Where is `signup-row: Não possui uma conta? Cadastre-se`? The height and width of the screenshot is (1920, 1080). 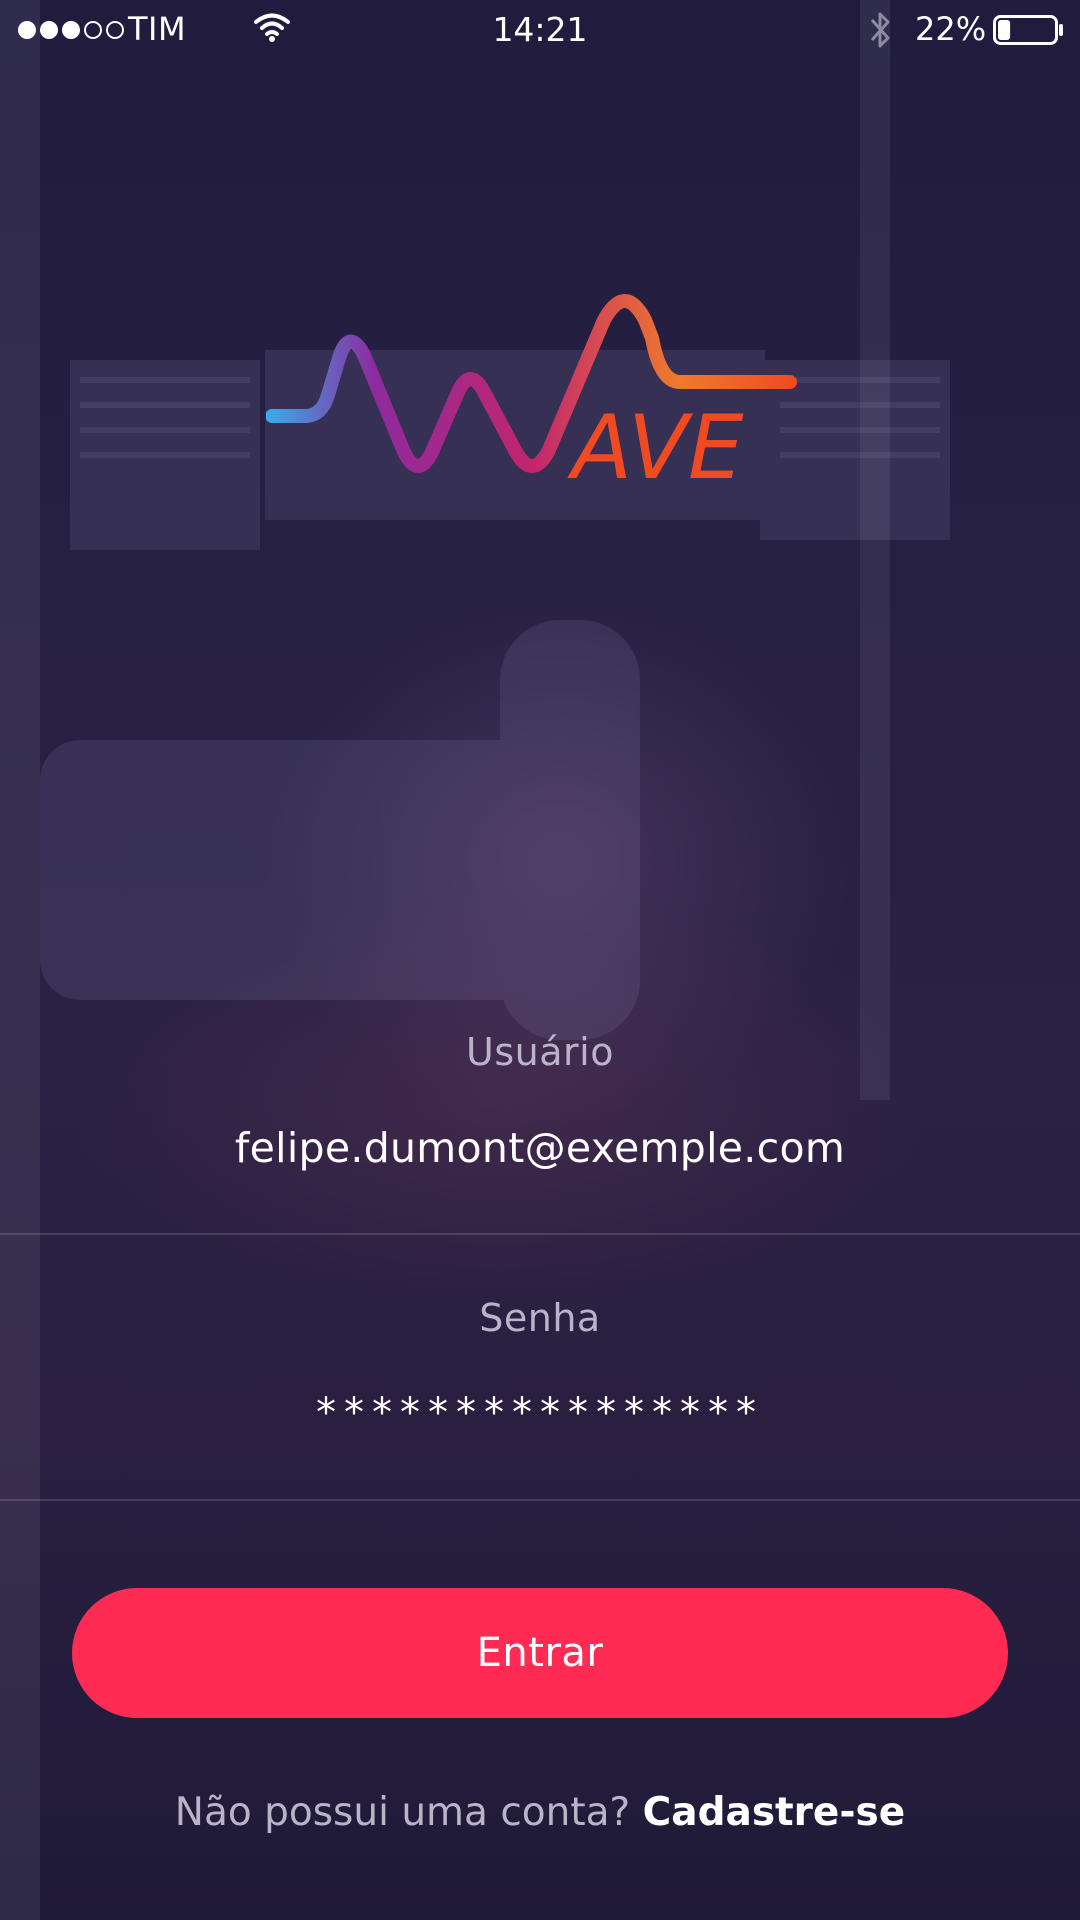
signup-row: Não possui uma conta? Cadastre-se is located at coordinates (540, 1812).